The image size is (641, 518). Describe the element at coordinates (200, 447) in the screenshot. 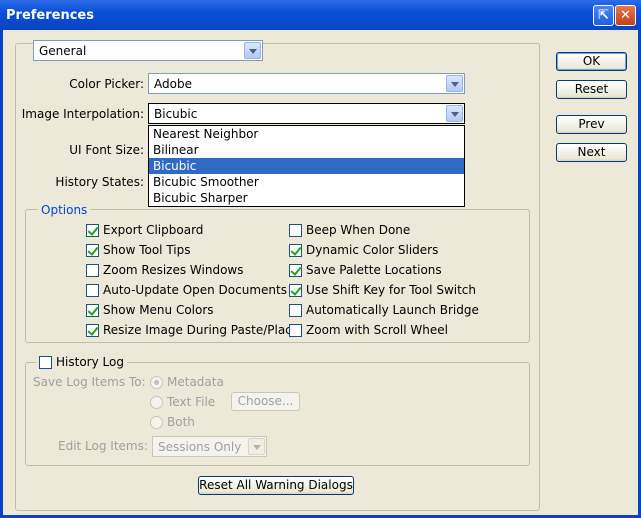

I see `edit-log-items-value: Sessions Only` at that location.